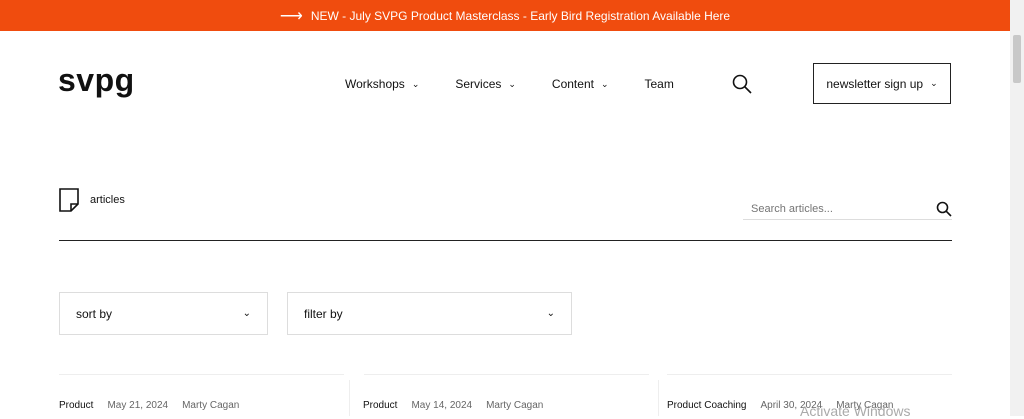 The height and width of the screenshot is (419, 1024). I want to click on nav-services: Services ⌄, so click(485, 84).